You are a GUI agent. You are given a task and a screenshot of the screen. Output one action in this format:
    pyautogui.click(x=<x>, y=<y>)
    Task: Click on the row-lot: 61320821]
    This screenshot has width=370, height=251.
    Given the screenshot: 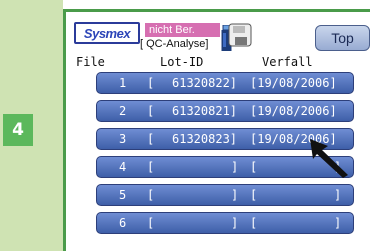 What is the action you would take?
    pyautogui.click(x=205, y=111)
    